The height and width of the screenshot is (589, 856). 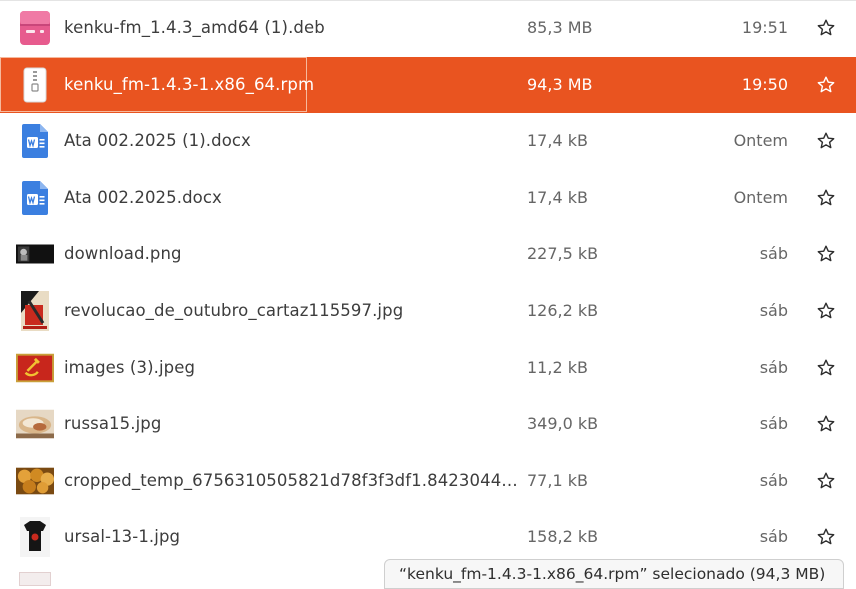 What do you see at coordinates (123, 254) in the screenshot?
I see `file-name: download.png` at bounding box center [123, 254].